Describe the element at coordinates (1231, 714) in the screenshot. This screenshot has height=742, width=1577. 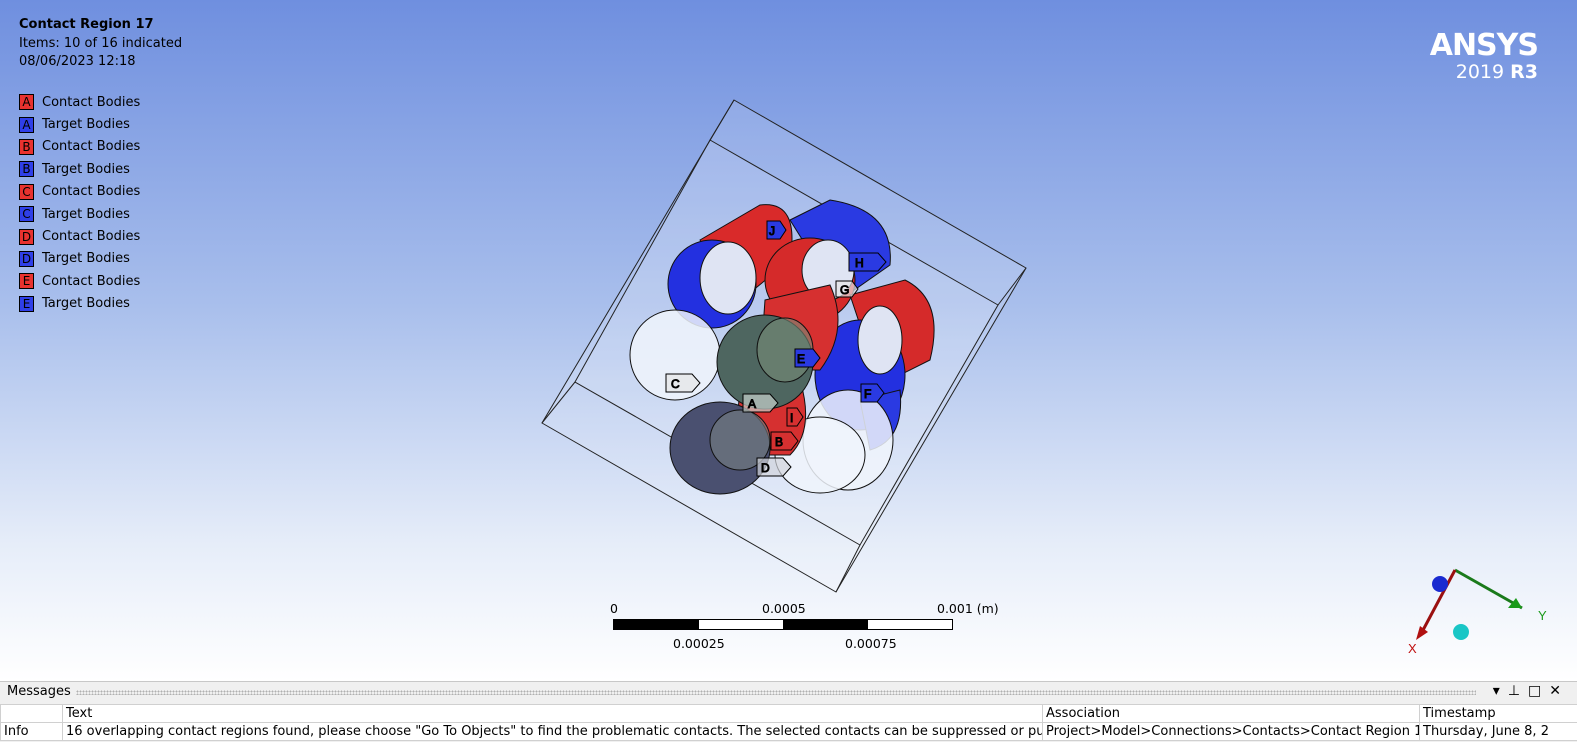
I see `column-association: Association` at that location.